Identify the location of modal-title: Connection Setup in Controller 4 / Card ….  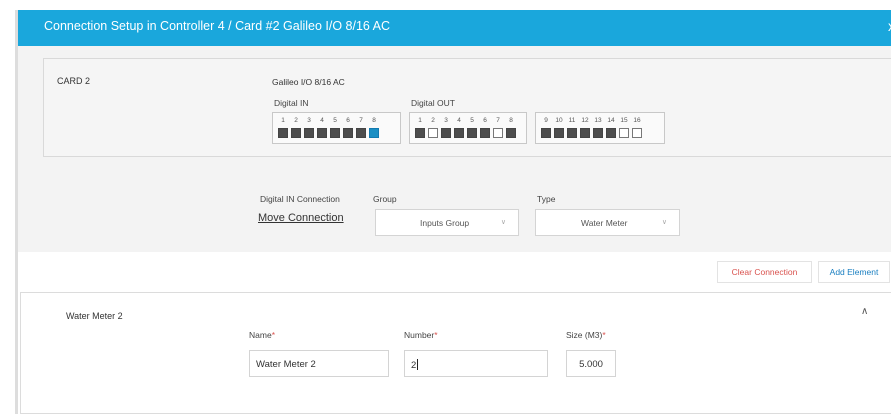
(217, 26).